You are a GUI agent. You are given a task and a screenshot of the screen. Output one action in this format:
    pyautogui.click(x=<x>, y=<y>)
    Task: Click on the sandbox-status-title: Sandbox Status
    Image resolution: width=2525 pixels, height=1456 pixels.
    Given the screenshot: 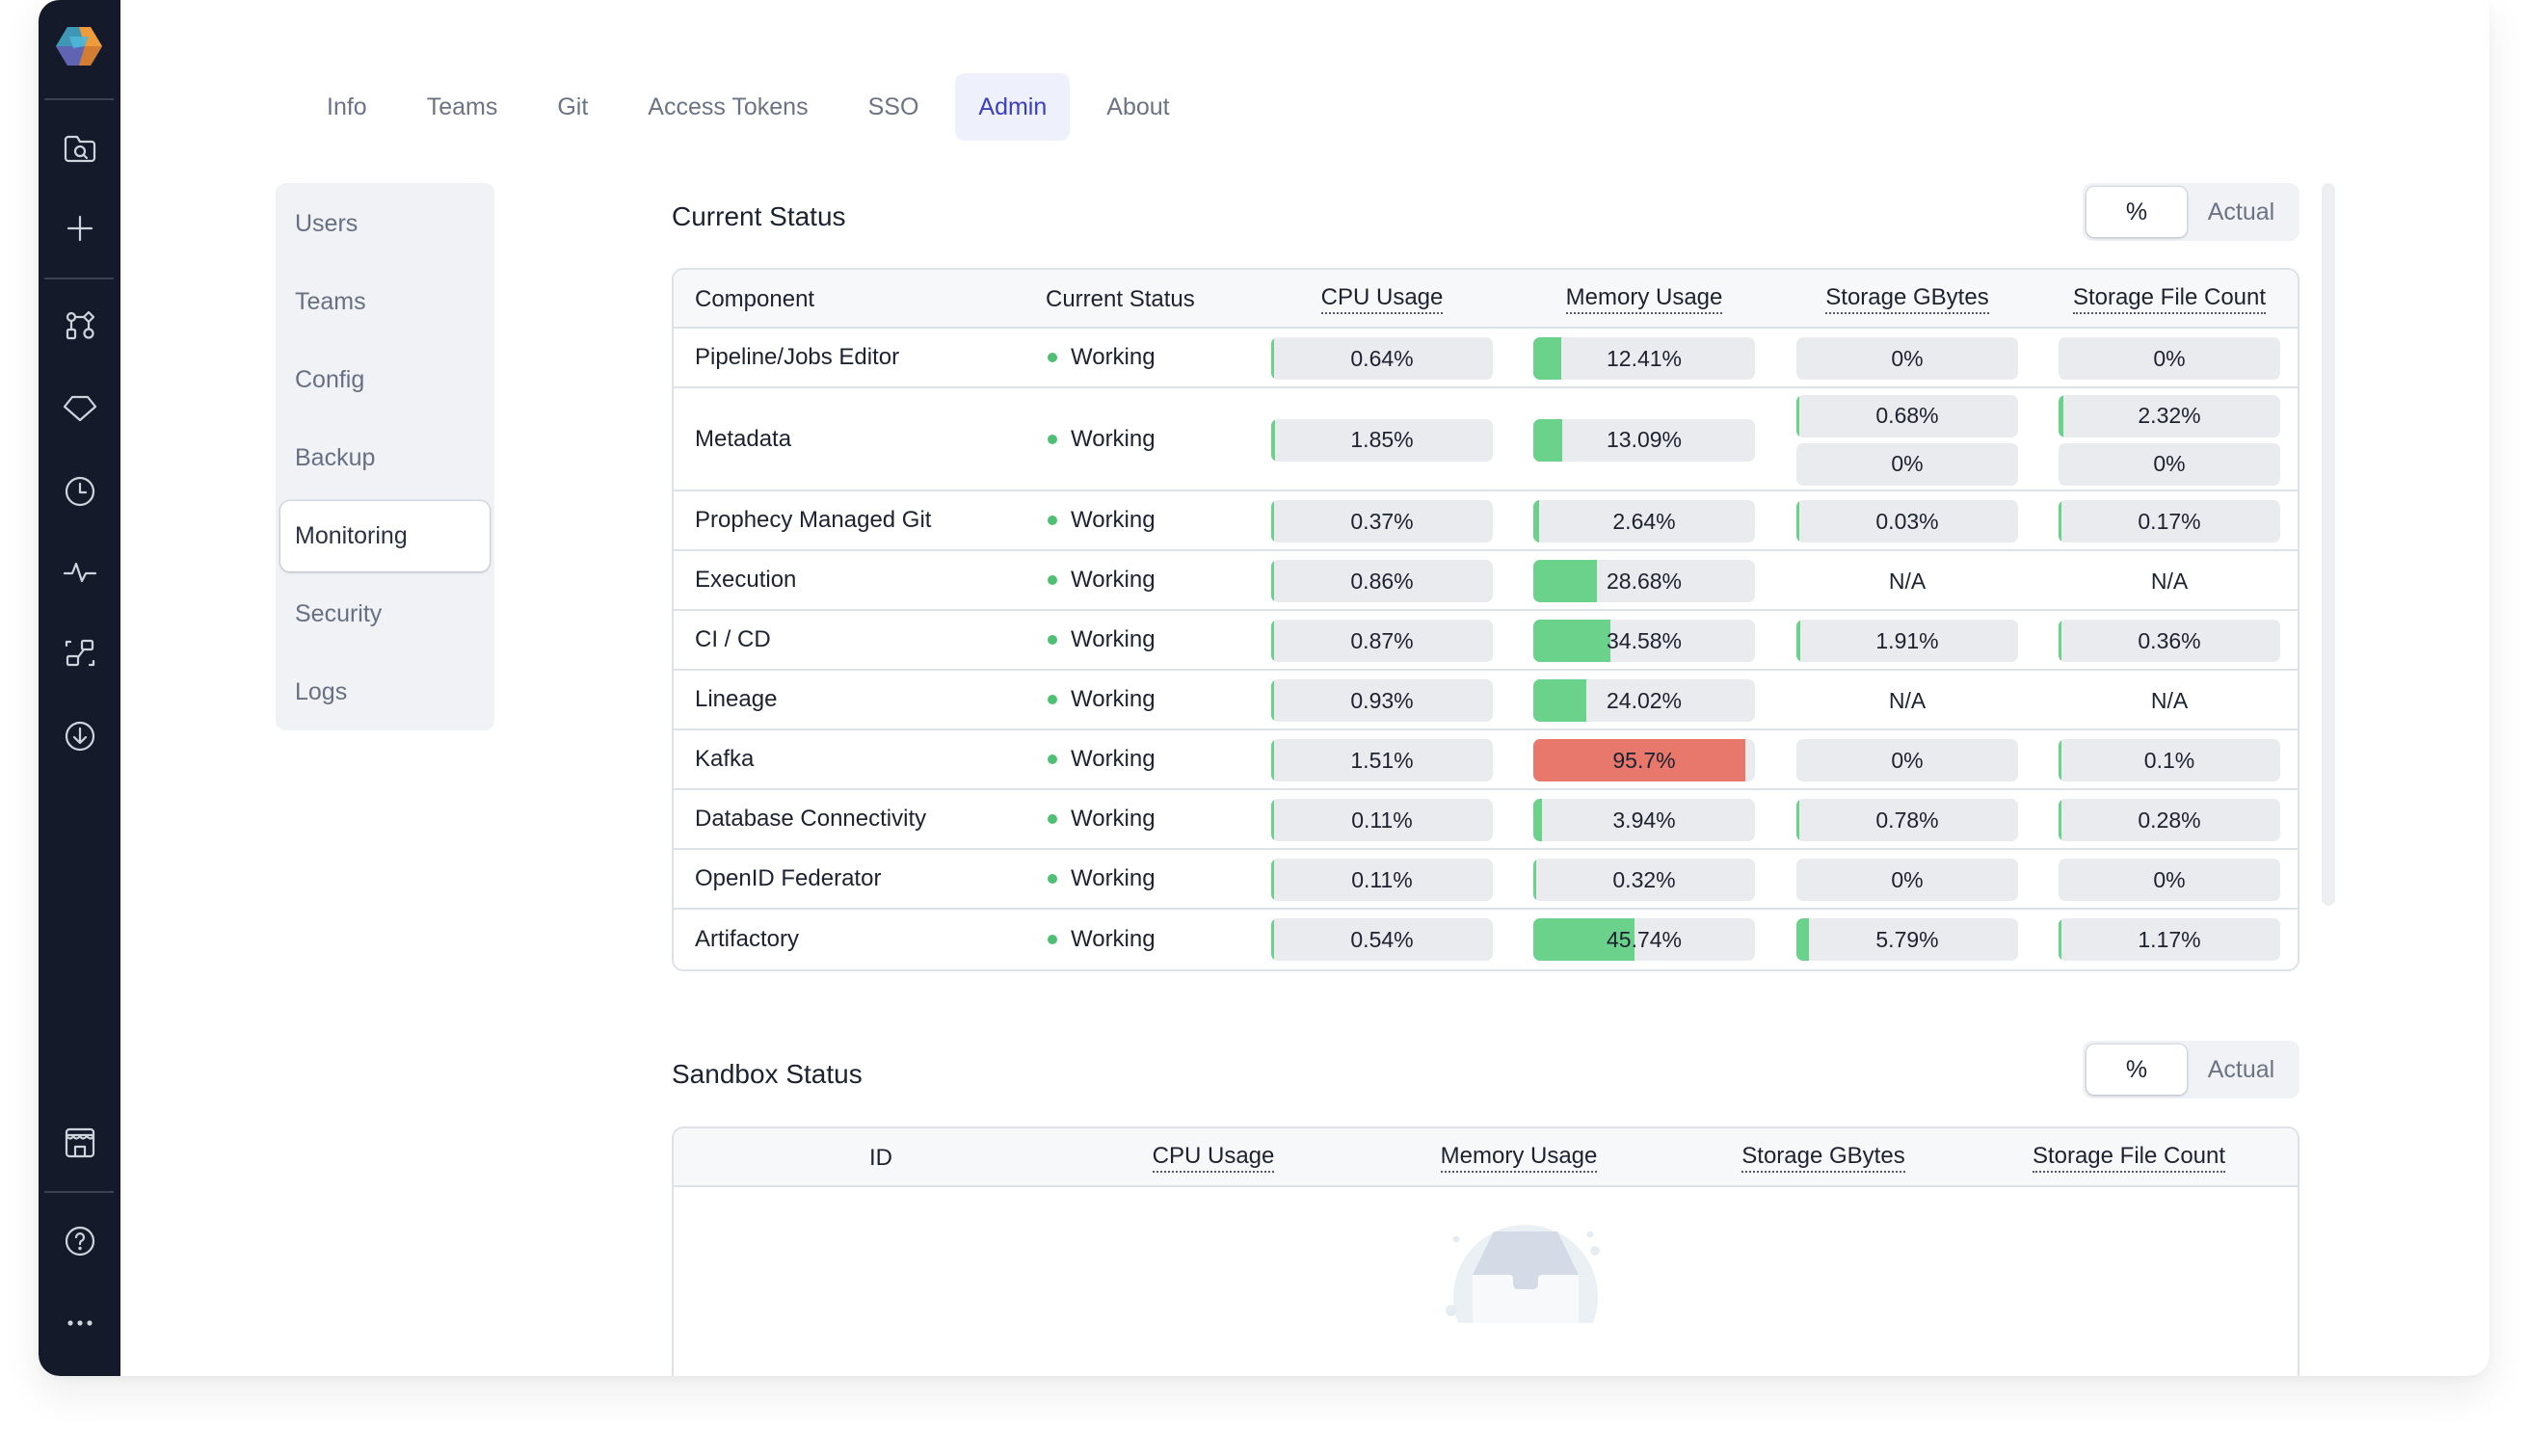 What is the action you would take?
    pyautogui.click(x=768, y=1074)
    